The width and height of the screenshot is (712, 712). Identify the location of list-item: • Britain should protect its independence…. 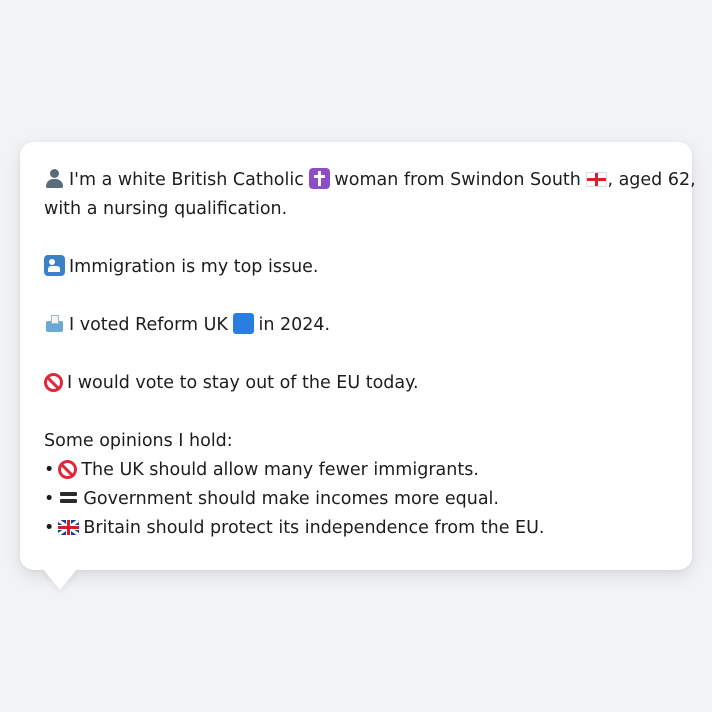
(356, 528).